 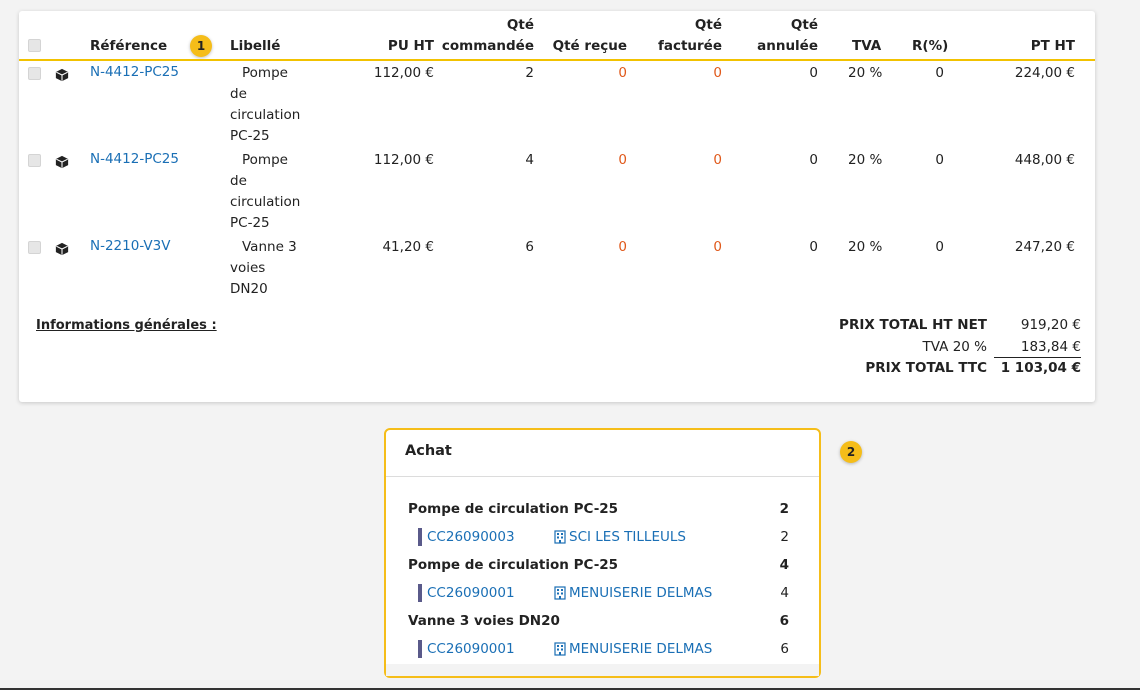 What do you see at coordinates (408, 247) in the screenshot?
I see `row-pu-ht: 41,20 €` at bounding box center [408, 247].